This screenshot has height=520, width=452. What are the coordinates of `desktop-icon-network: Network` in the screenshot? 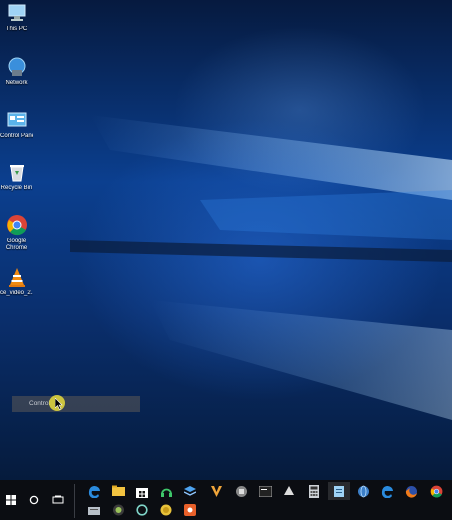 It's located at (16, 71).